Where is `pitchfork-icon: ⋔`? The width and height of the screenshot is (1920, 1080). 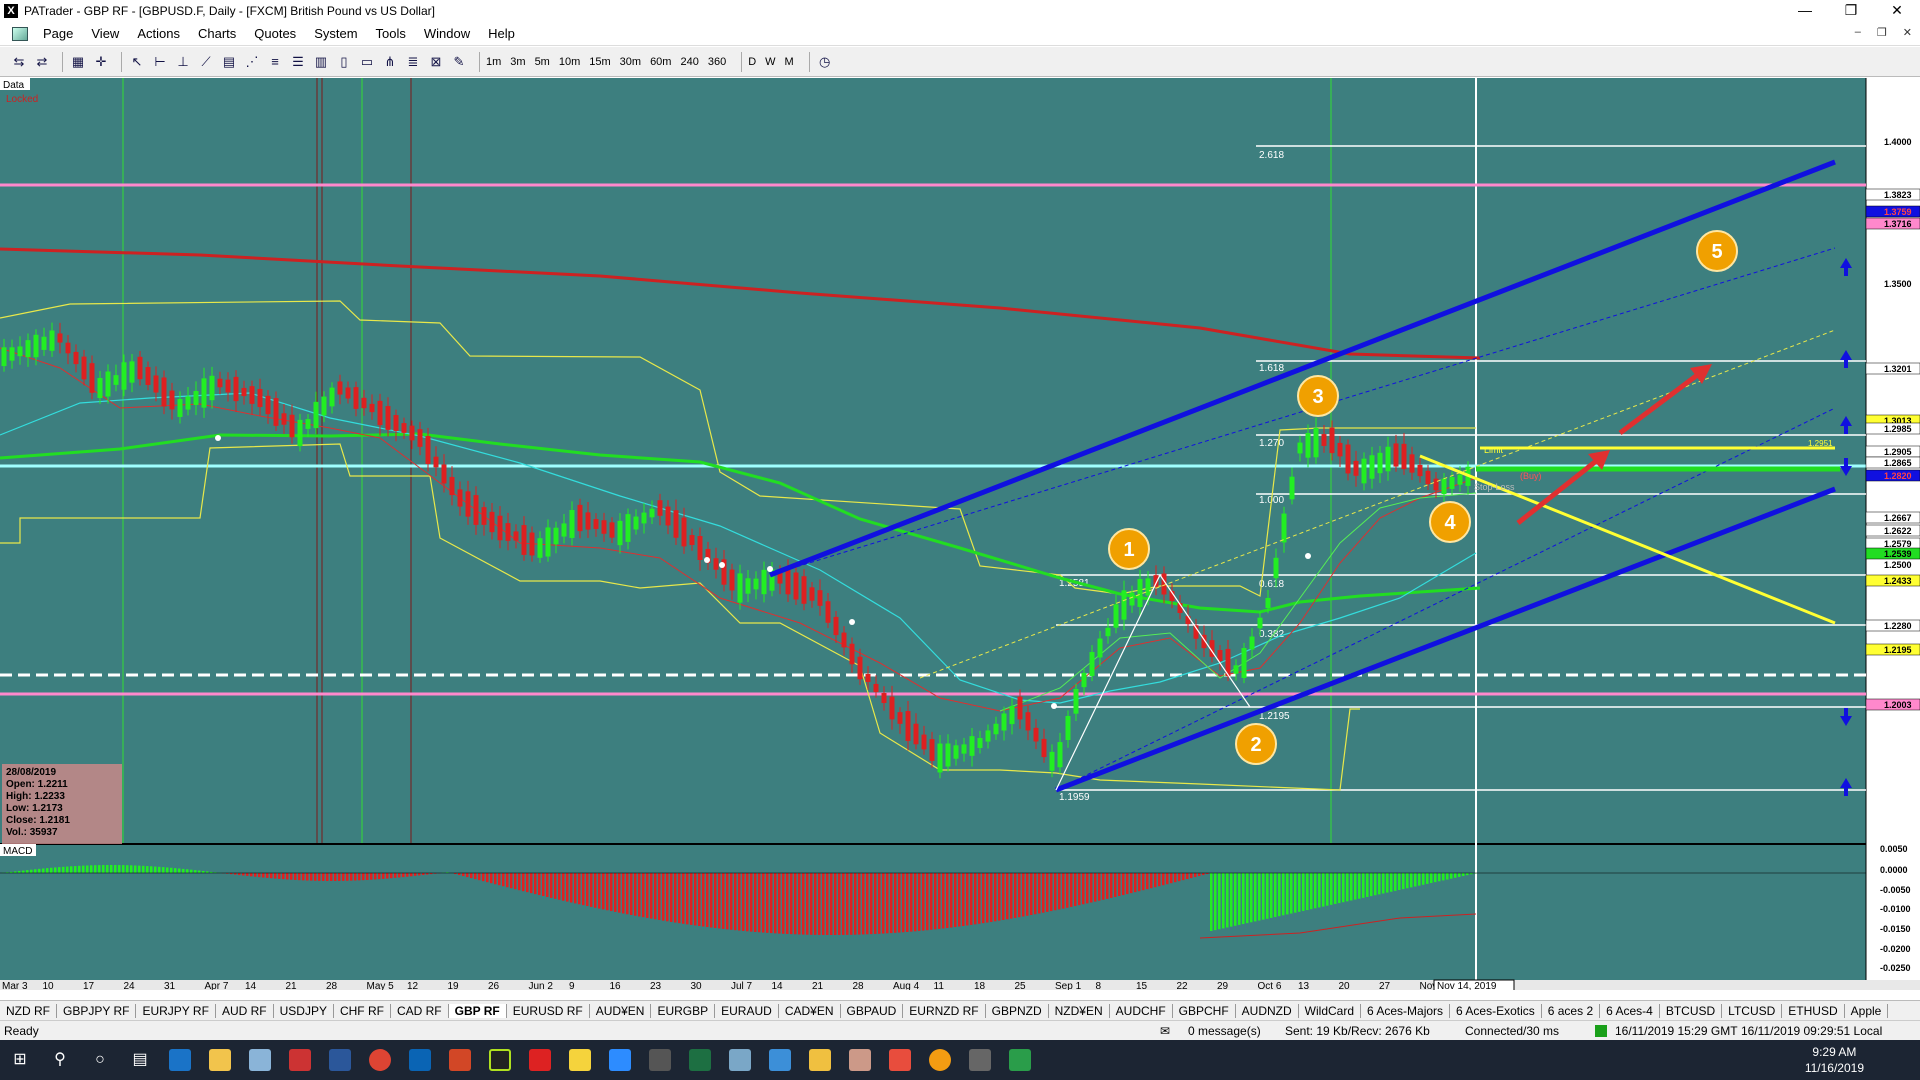
pitchfork-icon: ⋔ is located at coordinates (390, 62).